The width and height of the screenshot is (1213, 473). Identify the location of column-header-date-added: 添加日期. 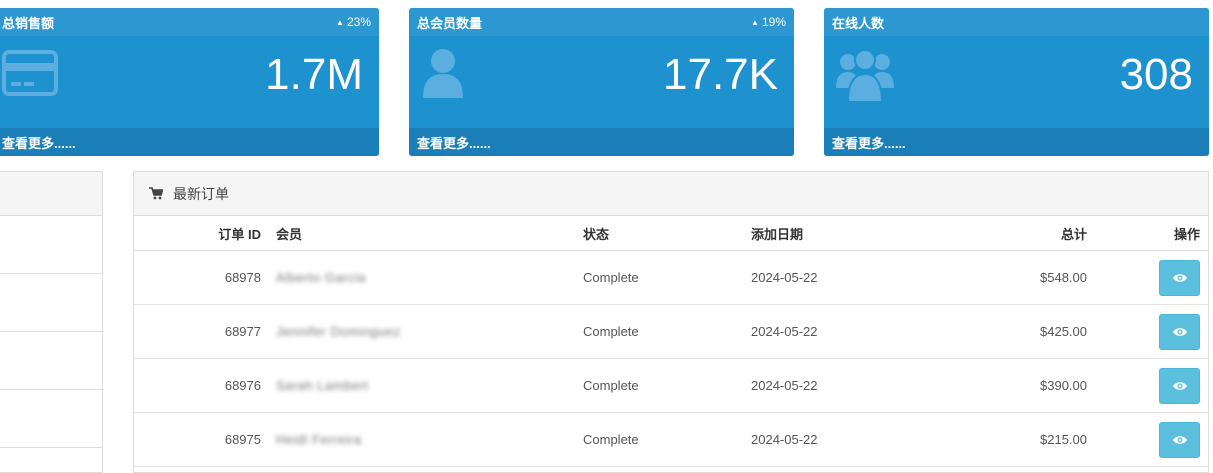
(846, 233).